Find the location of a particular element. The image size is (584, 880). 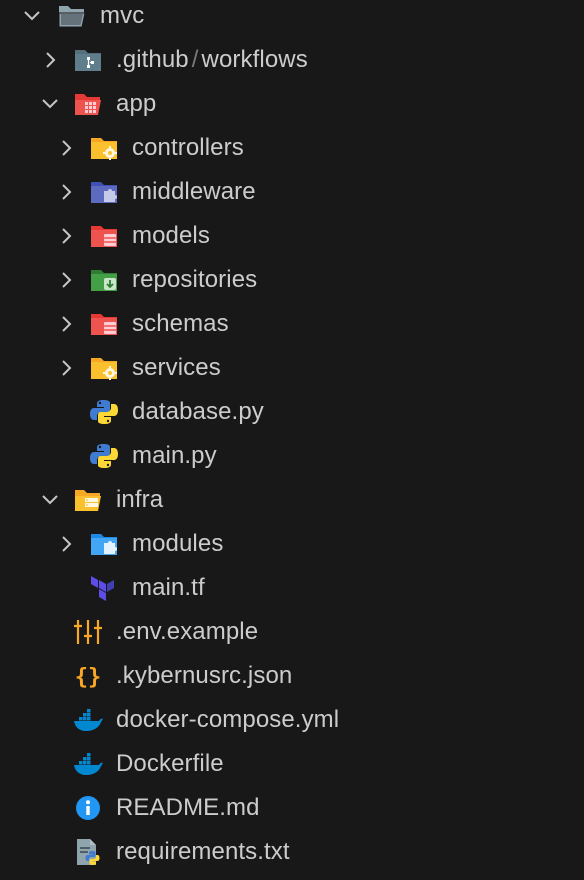

tree-item-label: middleware is located at coordinates (194, 191).